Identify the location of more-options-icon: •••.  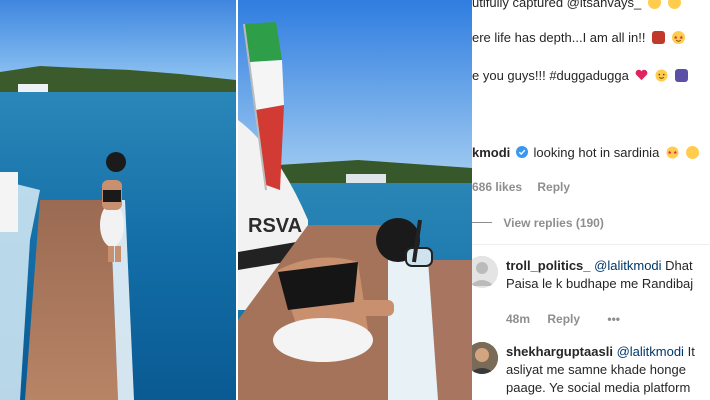
(613, 319).